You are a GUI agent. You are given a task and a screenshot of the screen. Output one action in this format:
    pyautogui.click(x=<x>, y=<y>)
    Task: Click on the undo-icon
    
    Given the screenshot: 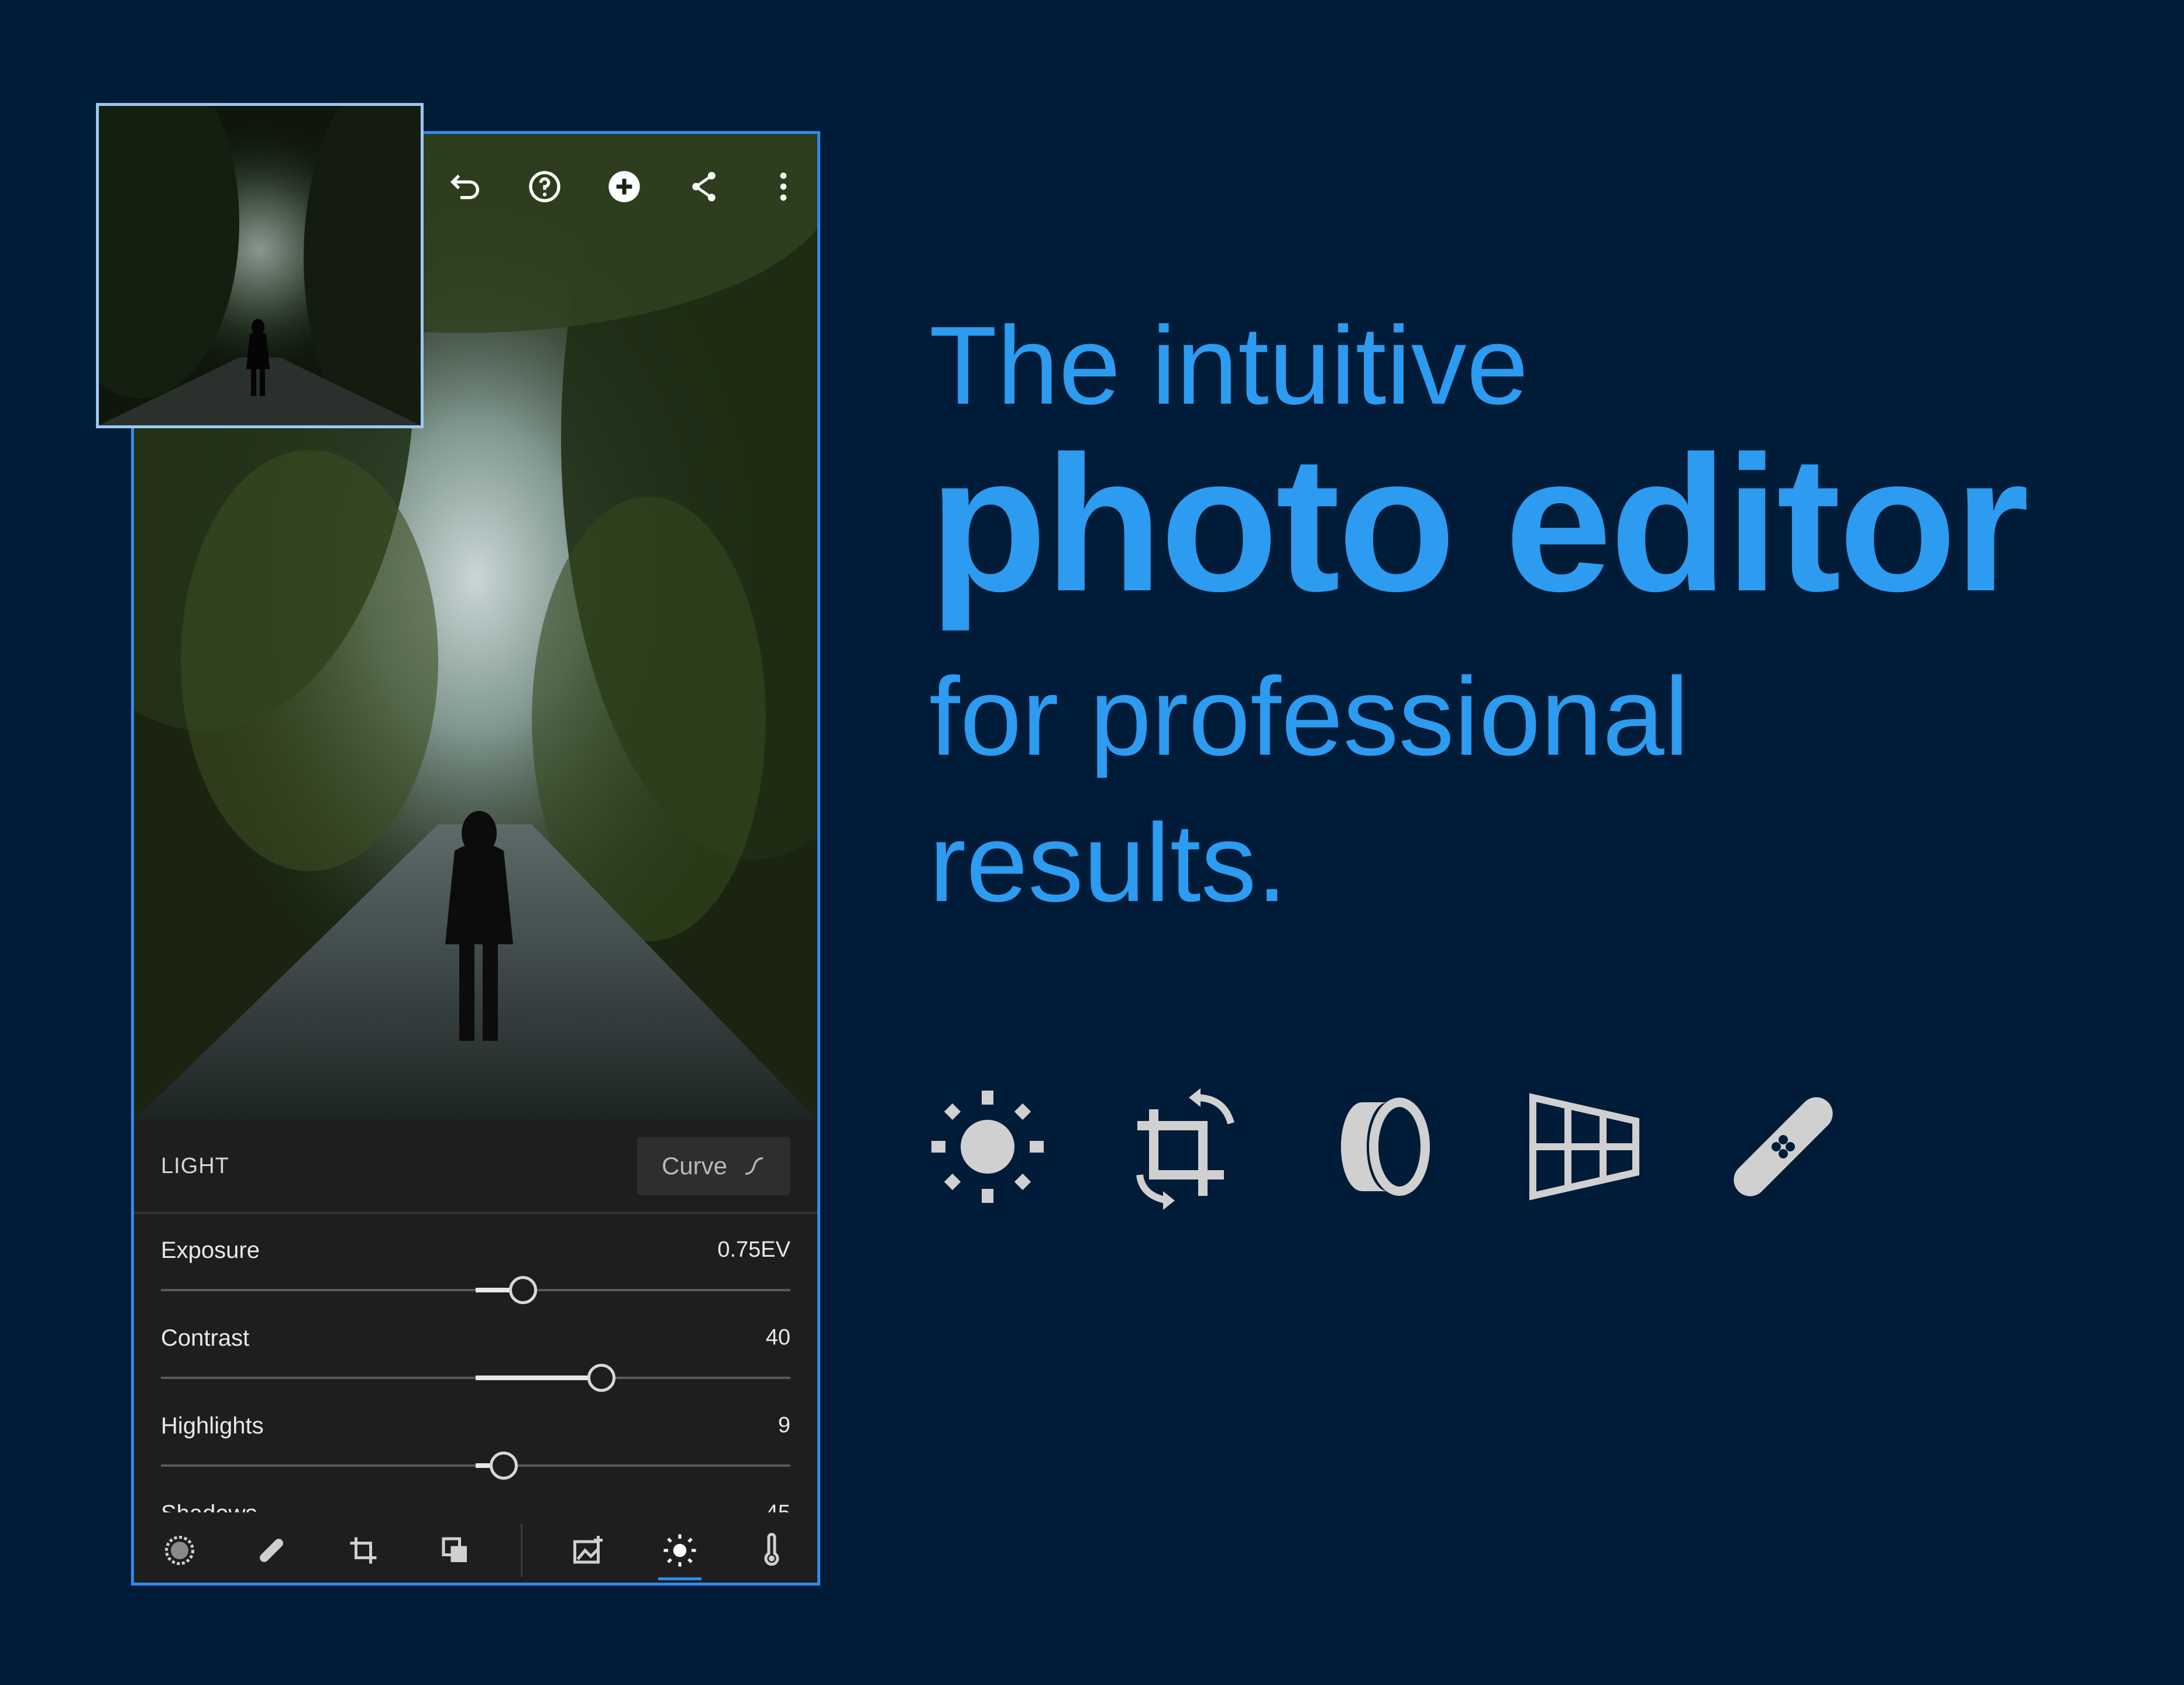 What is the action you would take?
    pyautogui.click(x=465, y=187)
    